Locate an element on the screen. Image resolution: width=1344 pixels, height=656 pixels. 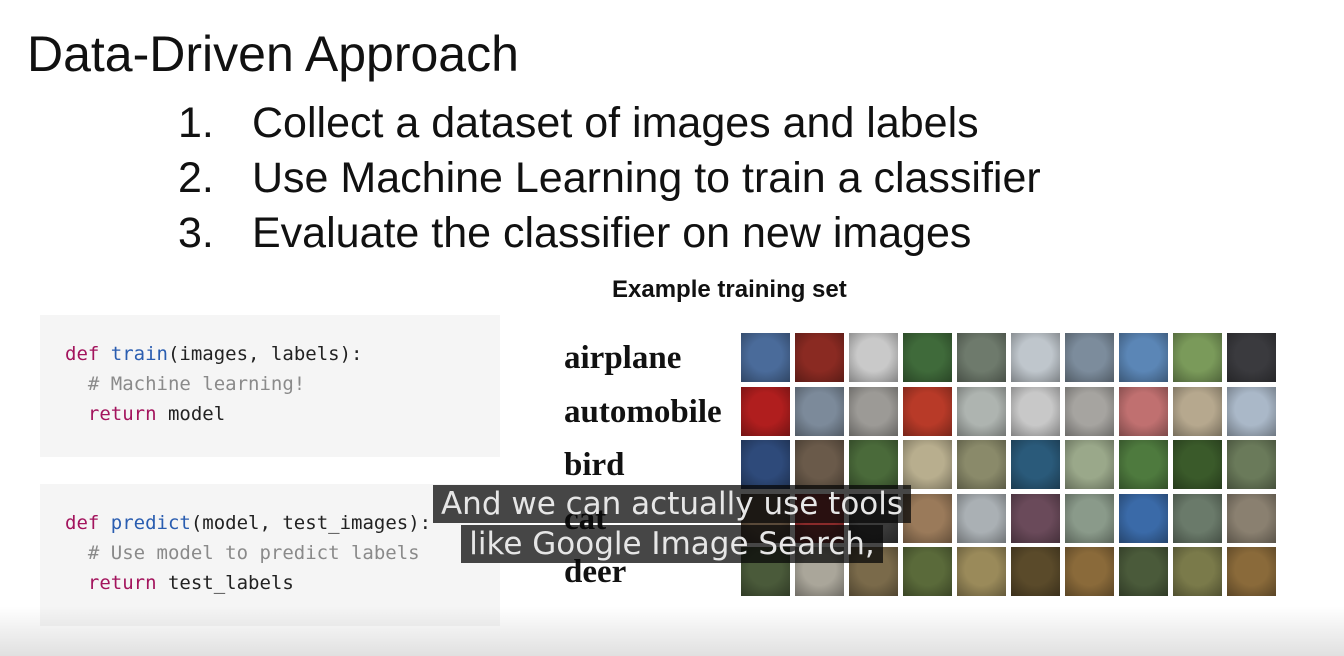
training-set-title: Example training set is located at coordinates (729, 289).